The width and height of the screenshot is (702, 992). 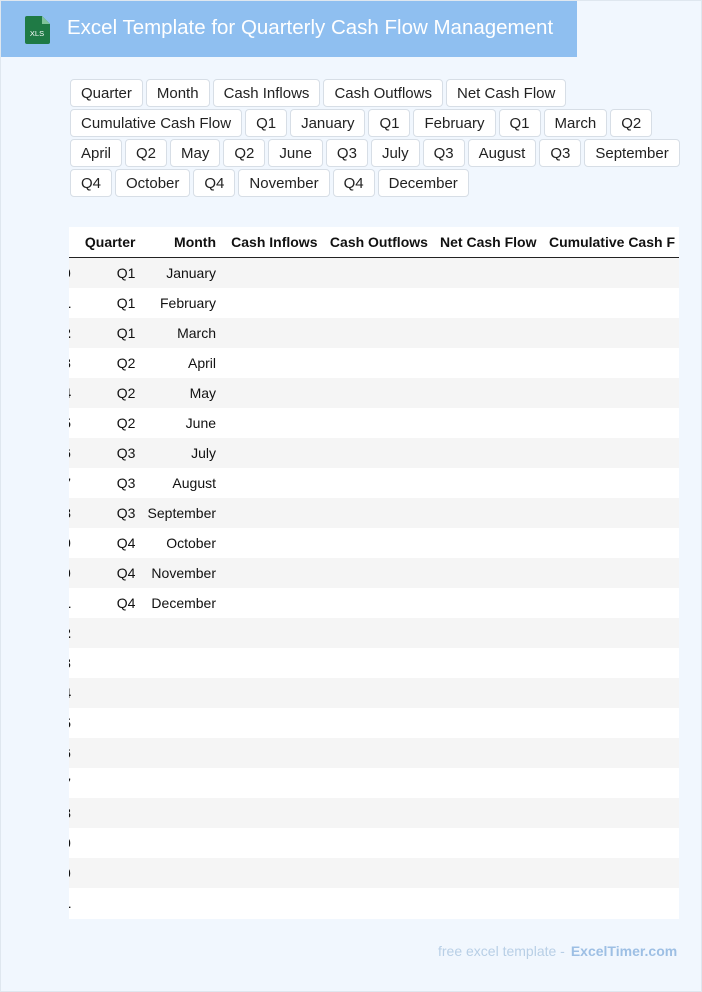 What do you see at coordinates (106, 93) in the screenshot?
I see `chip-item: Quarter` at bounding box center [106, 93].